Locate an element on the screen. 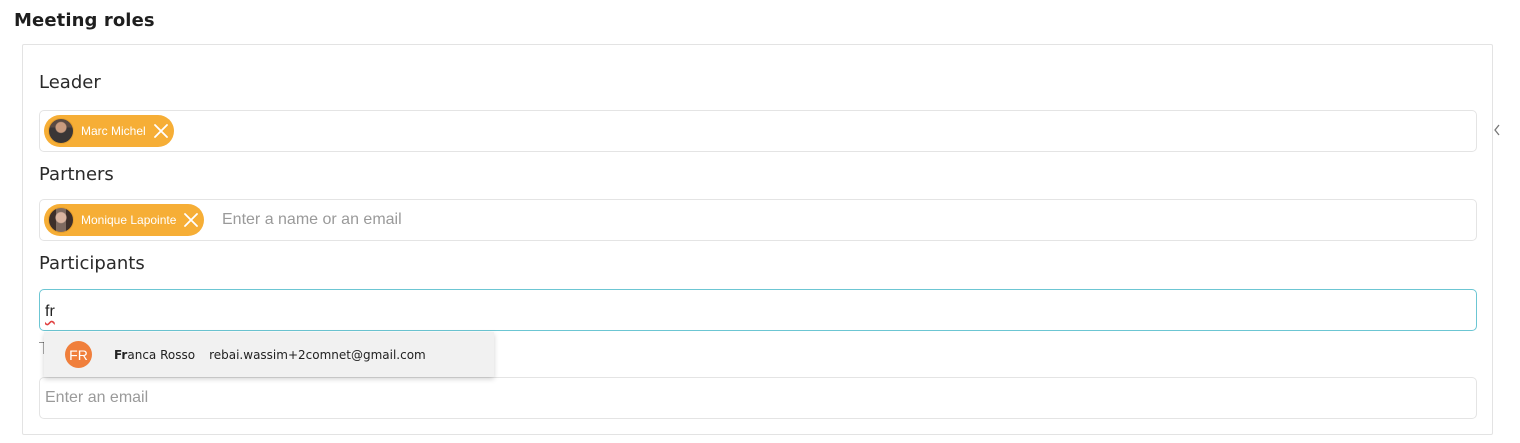 The width and height of the screenshot is (1520, 443). partners-label: Partners is located at coordinates (76, 174).